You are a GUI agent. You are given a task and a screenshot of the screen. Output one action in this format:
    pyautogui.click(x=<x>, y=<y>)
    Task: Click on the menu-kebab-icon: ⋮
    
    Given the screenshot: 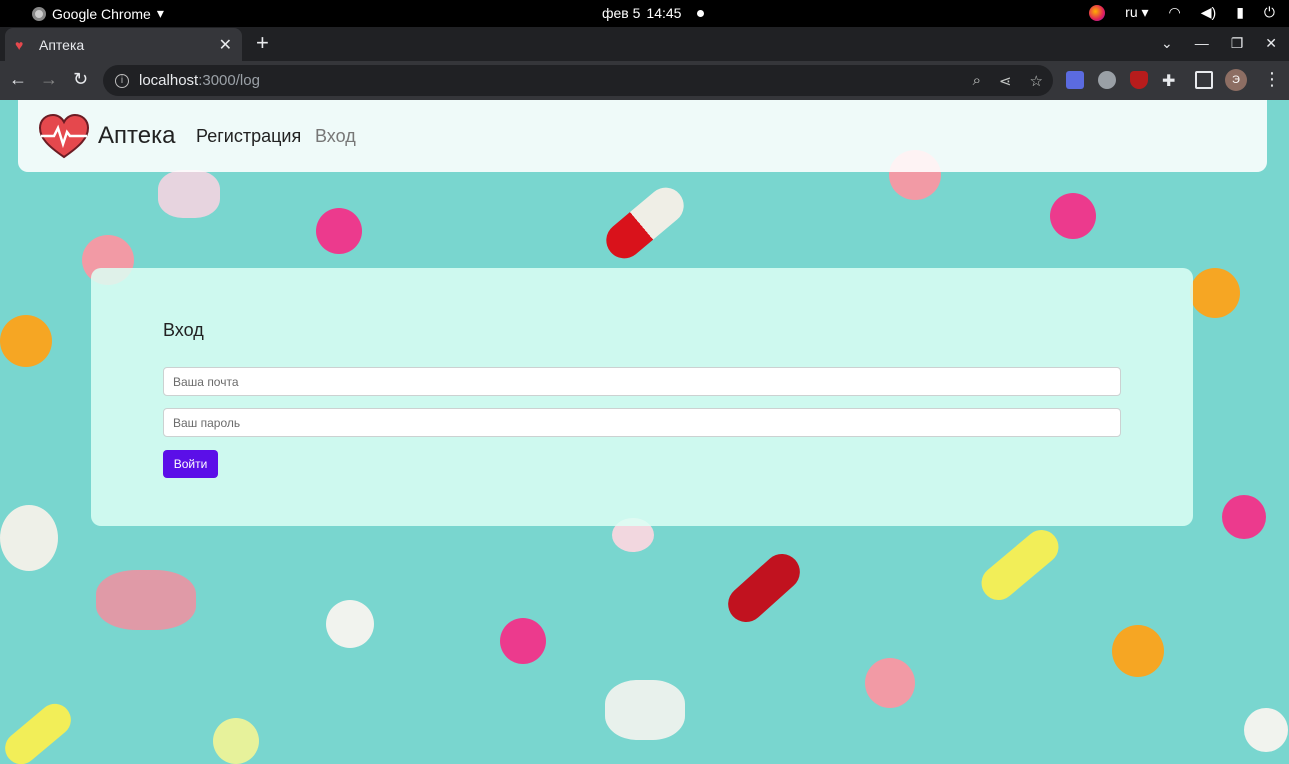 What is the action you would take?
    pyautogui.click(x=1272, y=79)
    